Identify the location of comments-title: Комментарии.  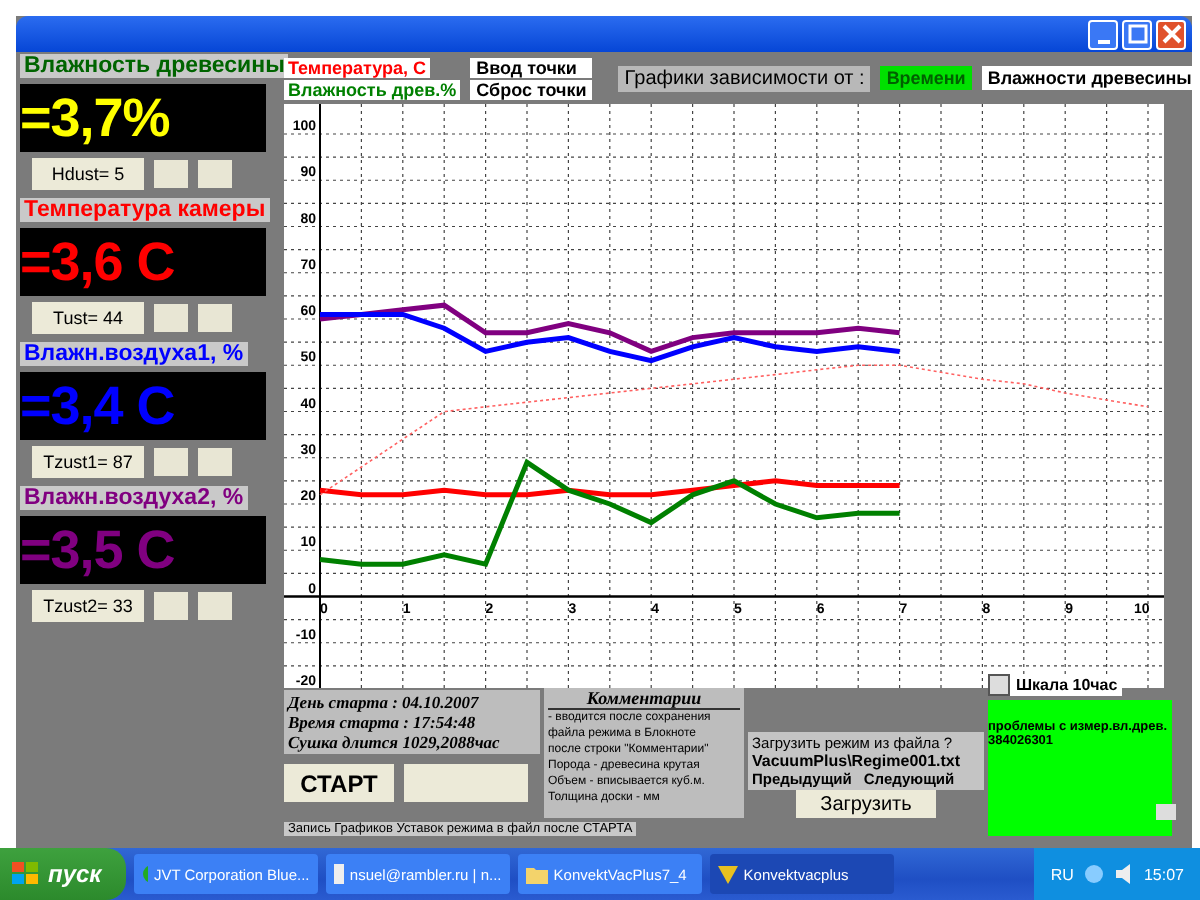
(644, 699).